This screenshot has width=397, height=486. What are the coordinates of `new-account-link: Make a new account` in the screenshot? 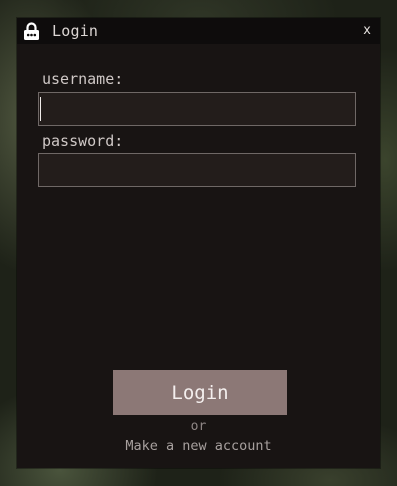 It's located at (198, 446).